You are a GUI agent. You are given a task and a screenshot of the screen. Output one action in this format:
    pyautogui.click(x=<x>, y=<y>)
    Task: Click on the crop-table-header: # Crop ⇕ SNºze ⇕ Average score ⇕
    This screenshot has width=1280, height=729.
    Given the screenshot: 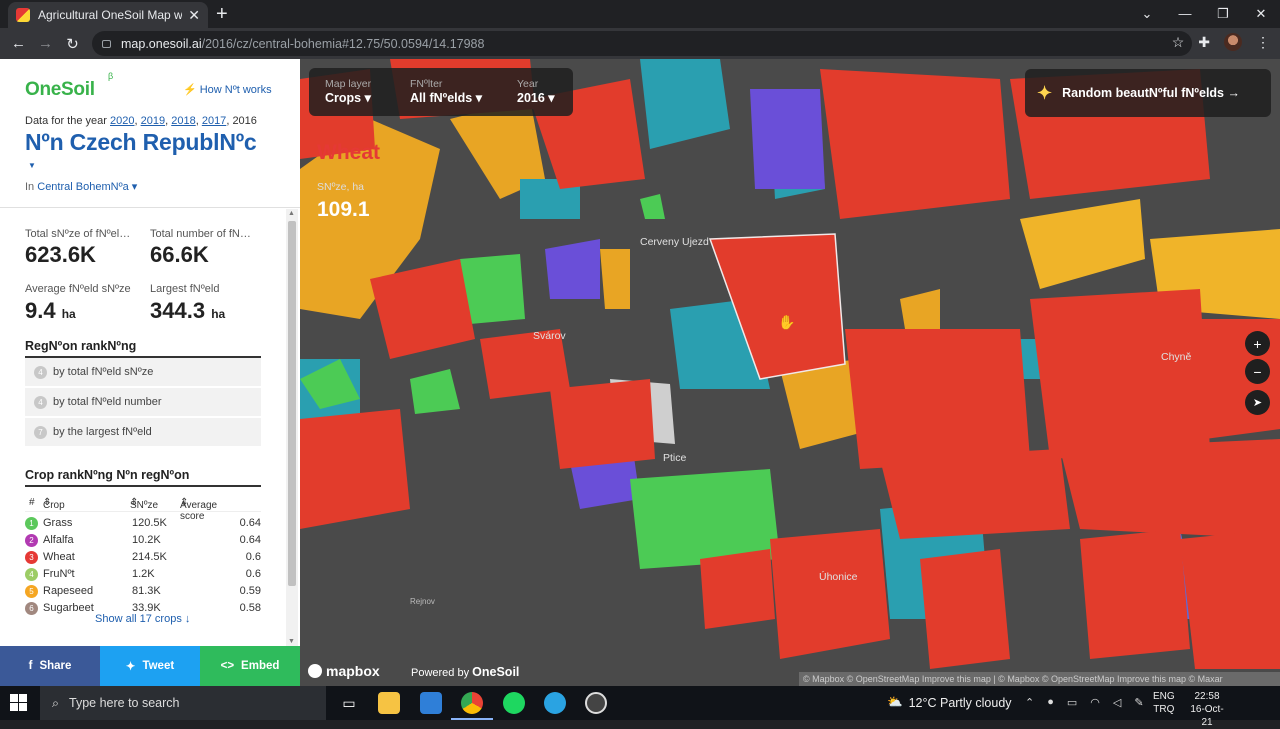 What is the action you would take?
    pyautogui.click(x=143, y=508)
    